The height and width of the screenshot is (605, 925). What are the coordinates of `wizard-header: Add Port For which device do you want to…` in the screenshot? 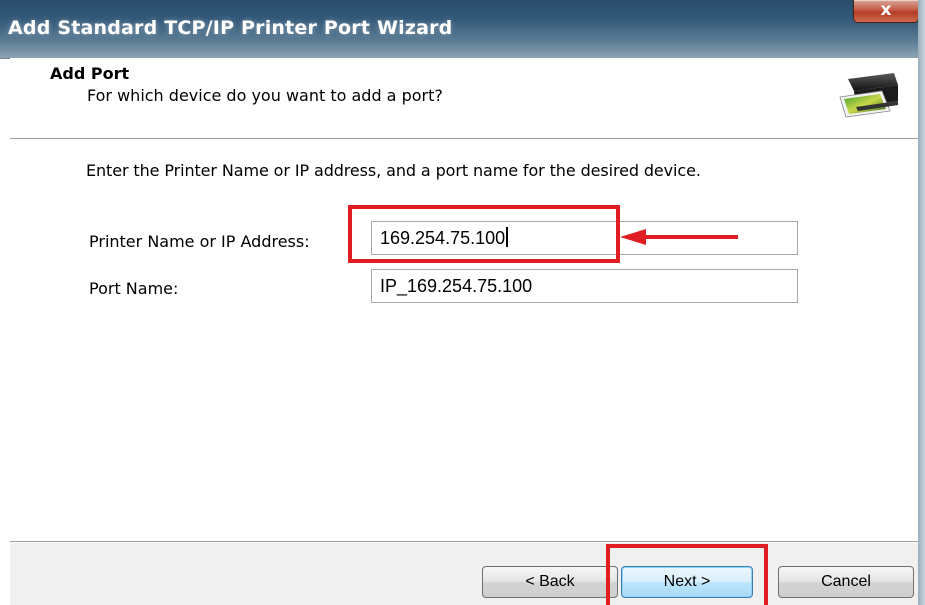 It's located at (464, 97).